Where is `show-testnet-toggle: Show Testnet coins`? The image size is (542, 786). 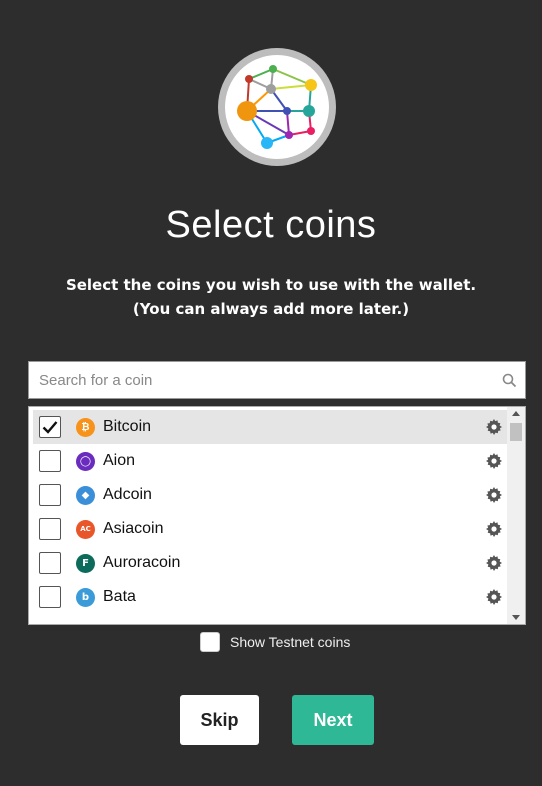 show-testnet-toggle: Show Testnet coins is located at coordinates (275, 642).